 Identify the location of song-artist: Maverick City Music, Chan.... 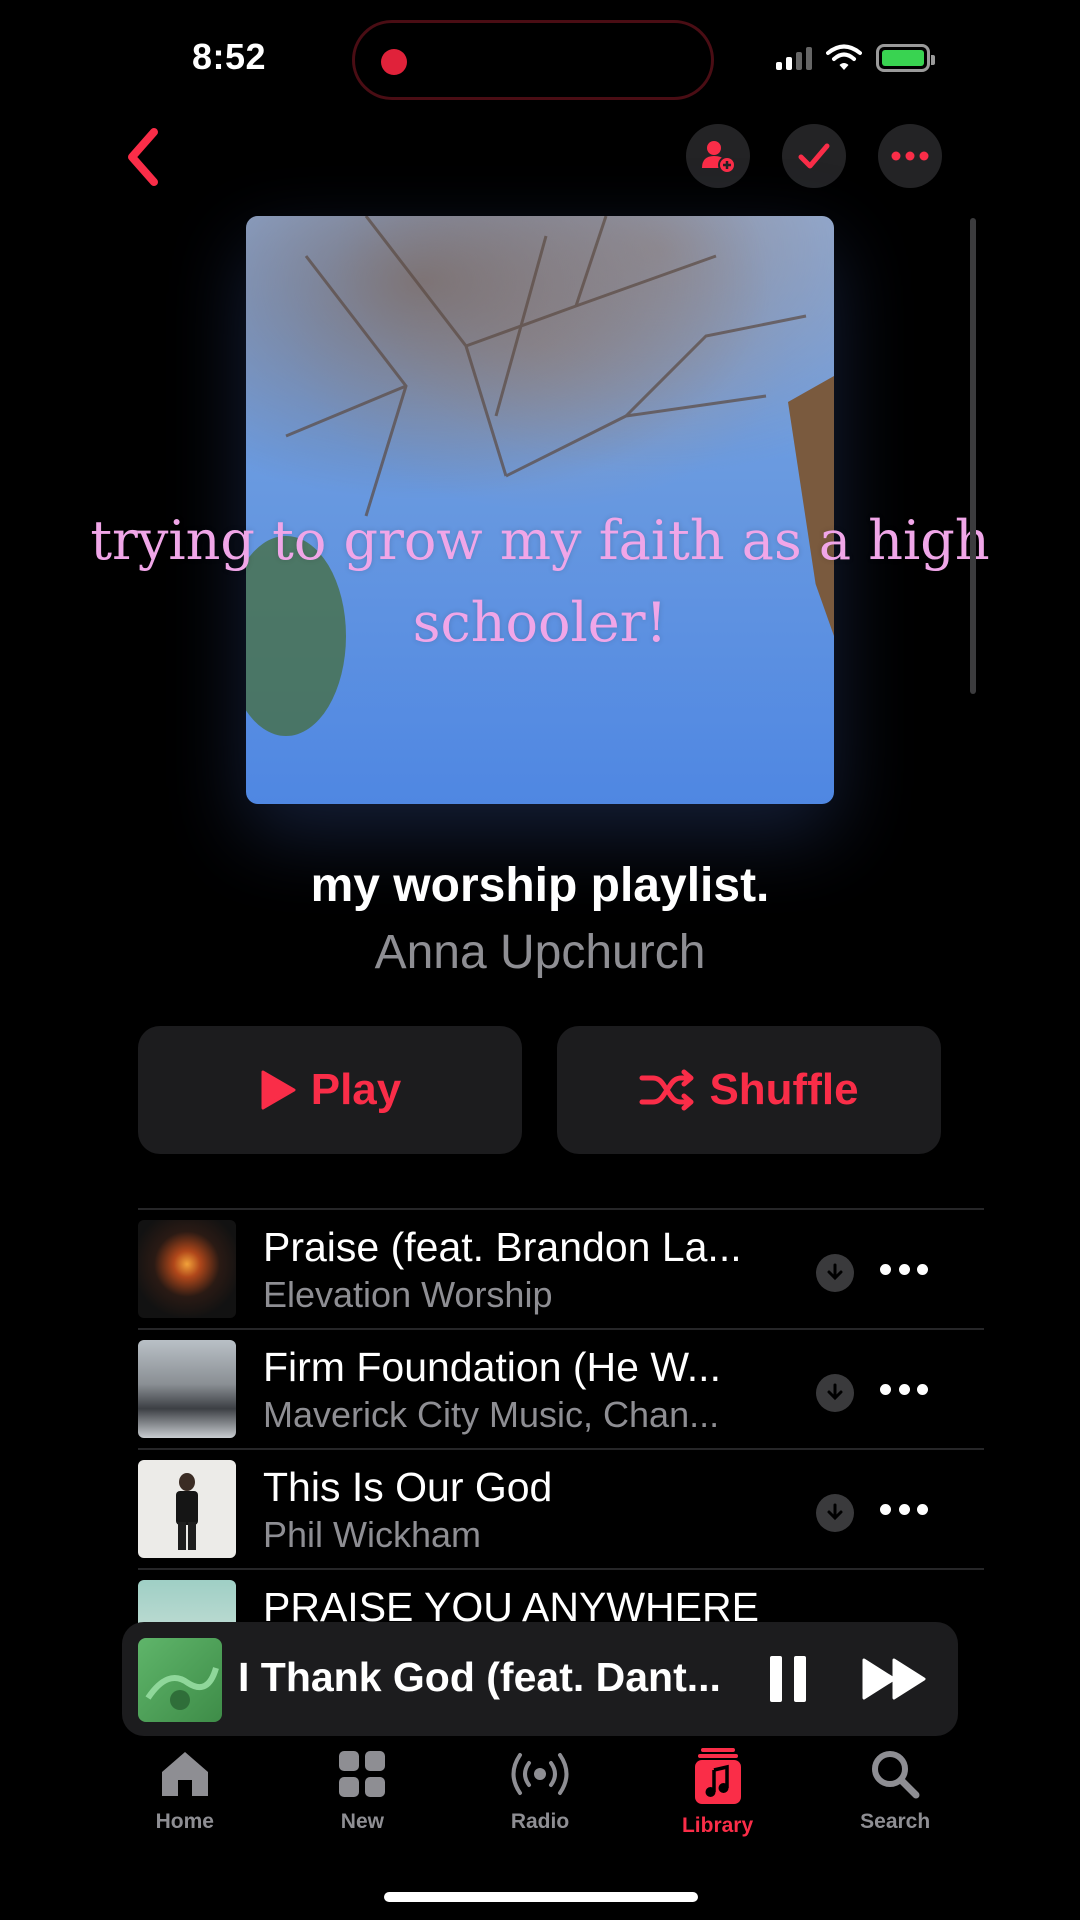
(491, 1414).